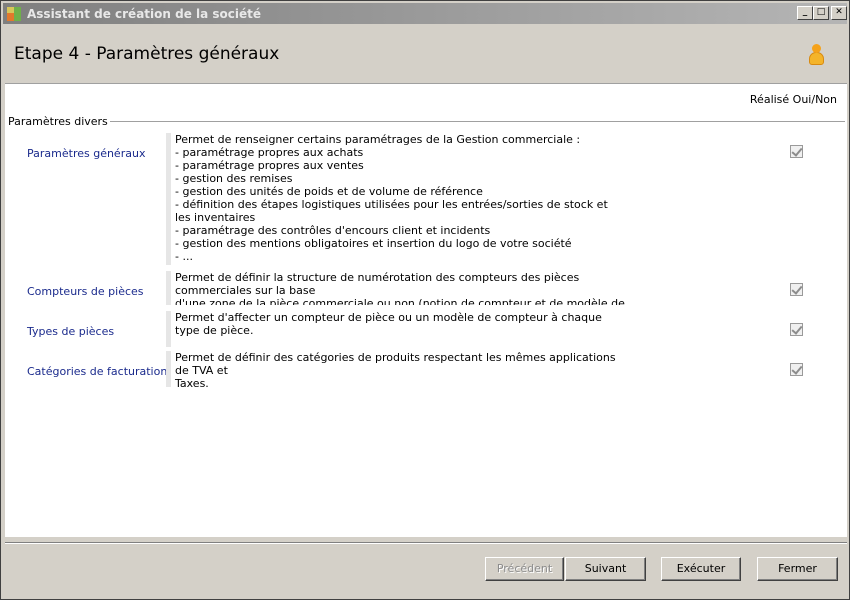 The height and width of the screenshot is (600, 850). What do you see at coordinates (147, 54) in the screenshot?
I see `step-title: Etape 4 - Paramètres généraux` at bounding box center [147, 54].